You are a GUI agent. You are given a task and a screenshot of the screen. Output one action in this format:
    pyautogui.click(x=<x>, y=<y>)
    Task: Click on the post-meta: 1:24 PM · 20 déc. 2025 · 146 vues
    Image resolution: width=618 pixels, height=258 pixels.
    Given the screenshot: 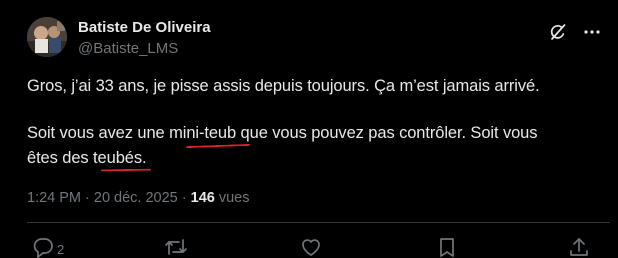 What is the action you would take?
    pyautogui.click(x=138, y=198)
    